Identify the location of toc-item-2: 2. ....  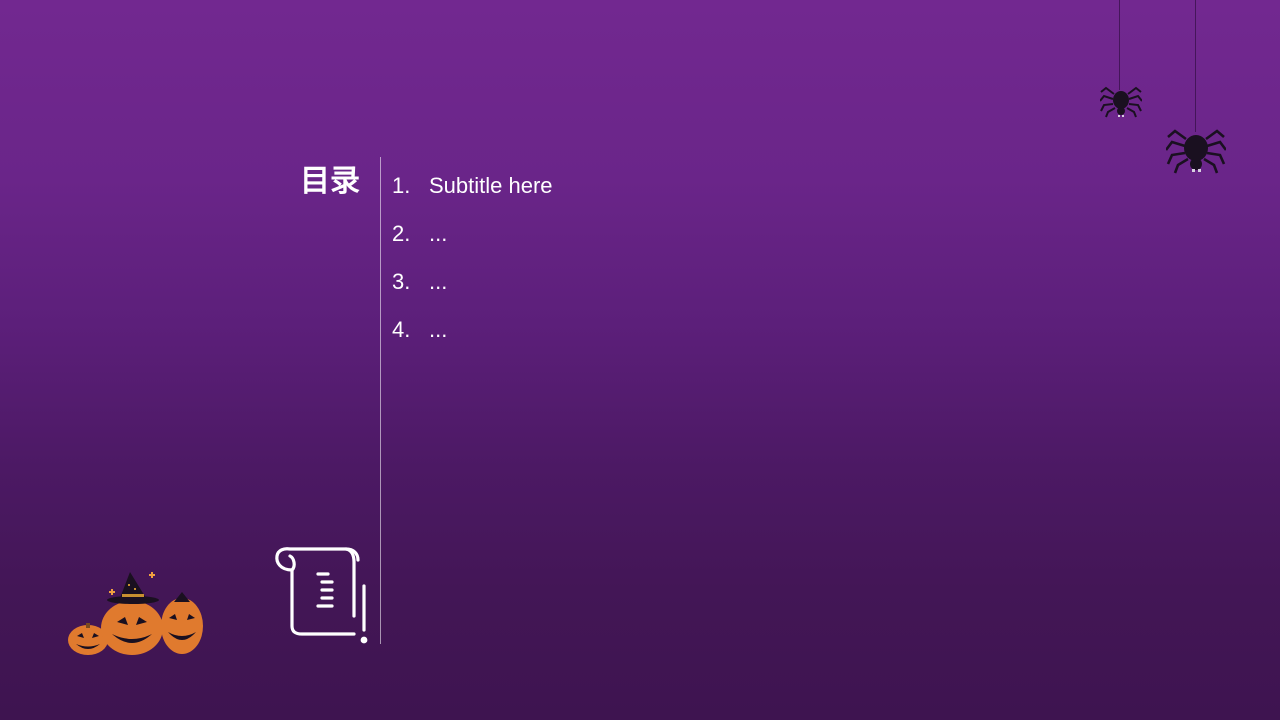
(472, 234).